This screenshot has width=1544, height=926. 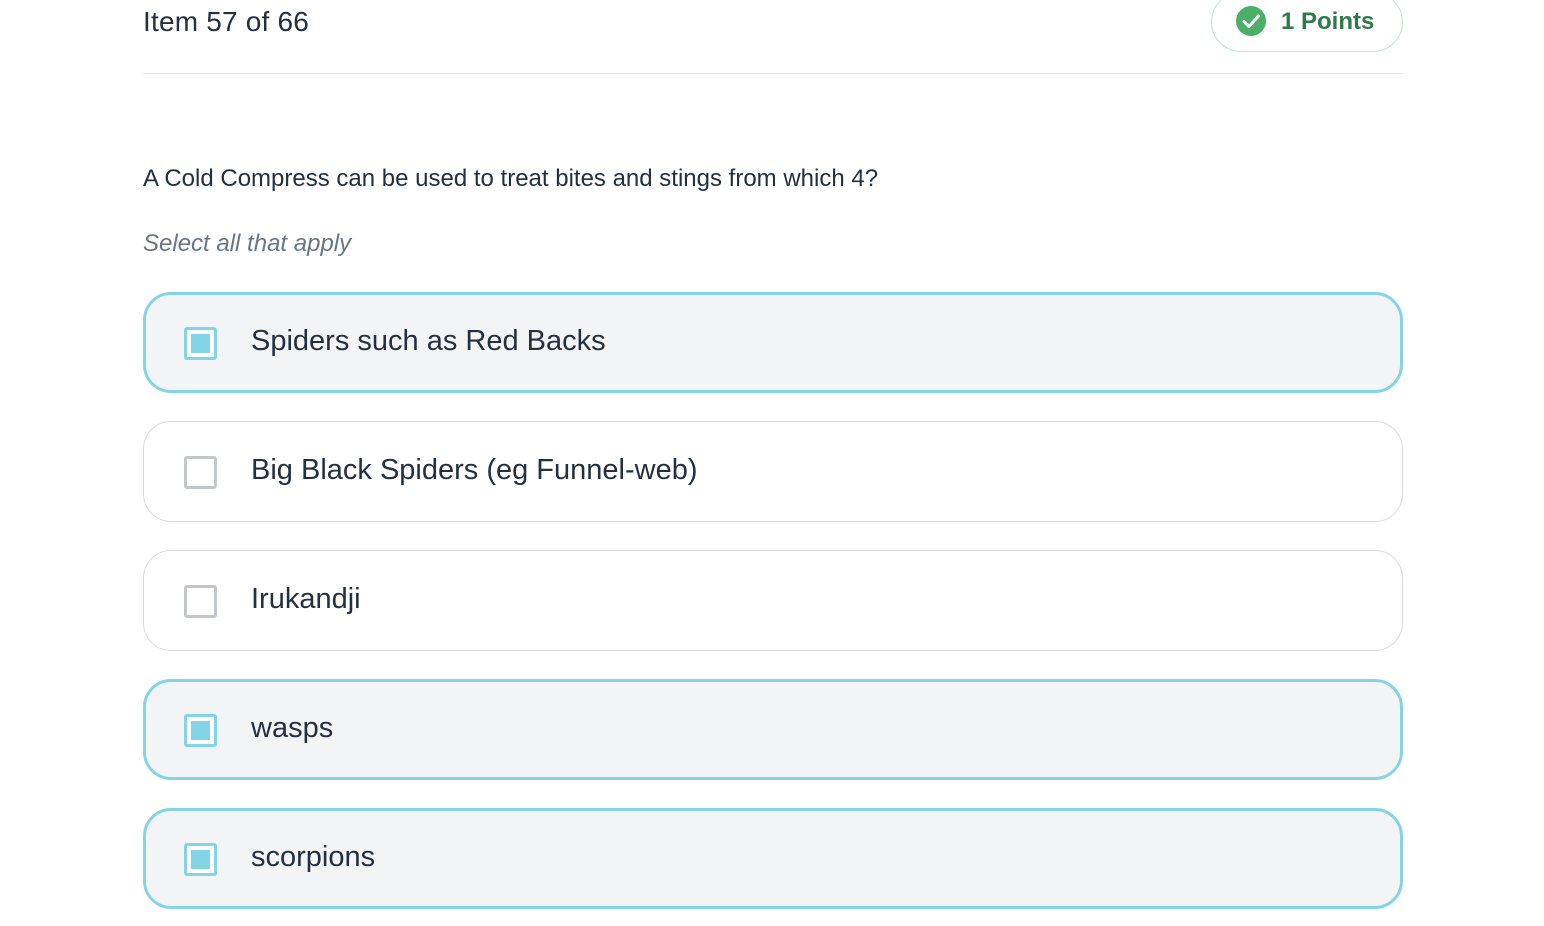 What do you see at coordinates (1328, 21) in the screenshot?
I see `points-label: 1 Points` at bounding box center [1328, 21].